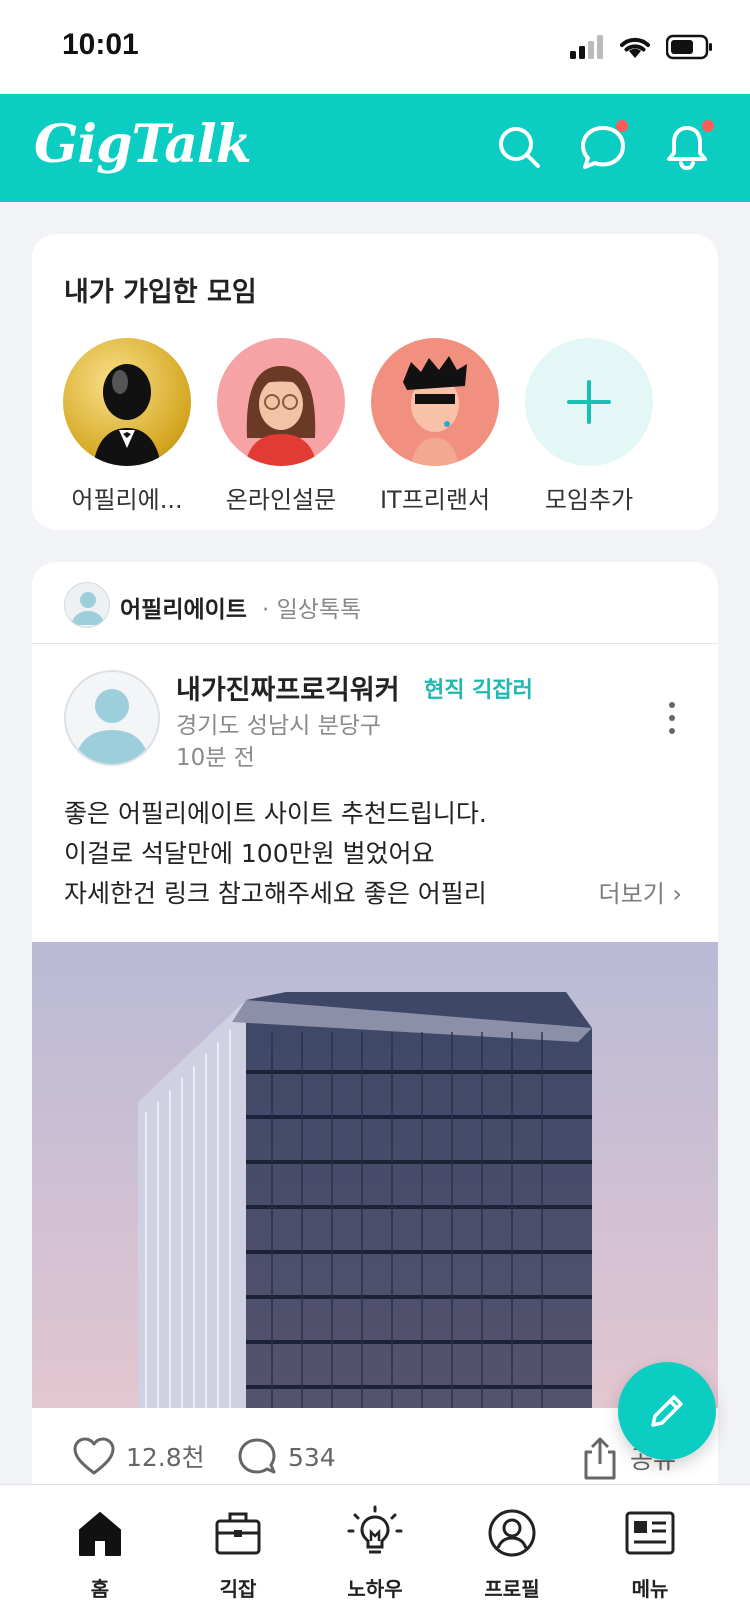 This screenshot has width=750, height=1624. I want to click on nav-home: 홈, so click(100, 1553).